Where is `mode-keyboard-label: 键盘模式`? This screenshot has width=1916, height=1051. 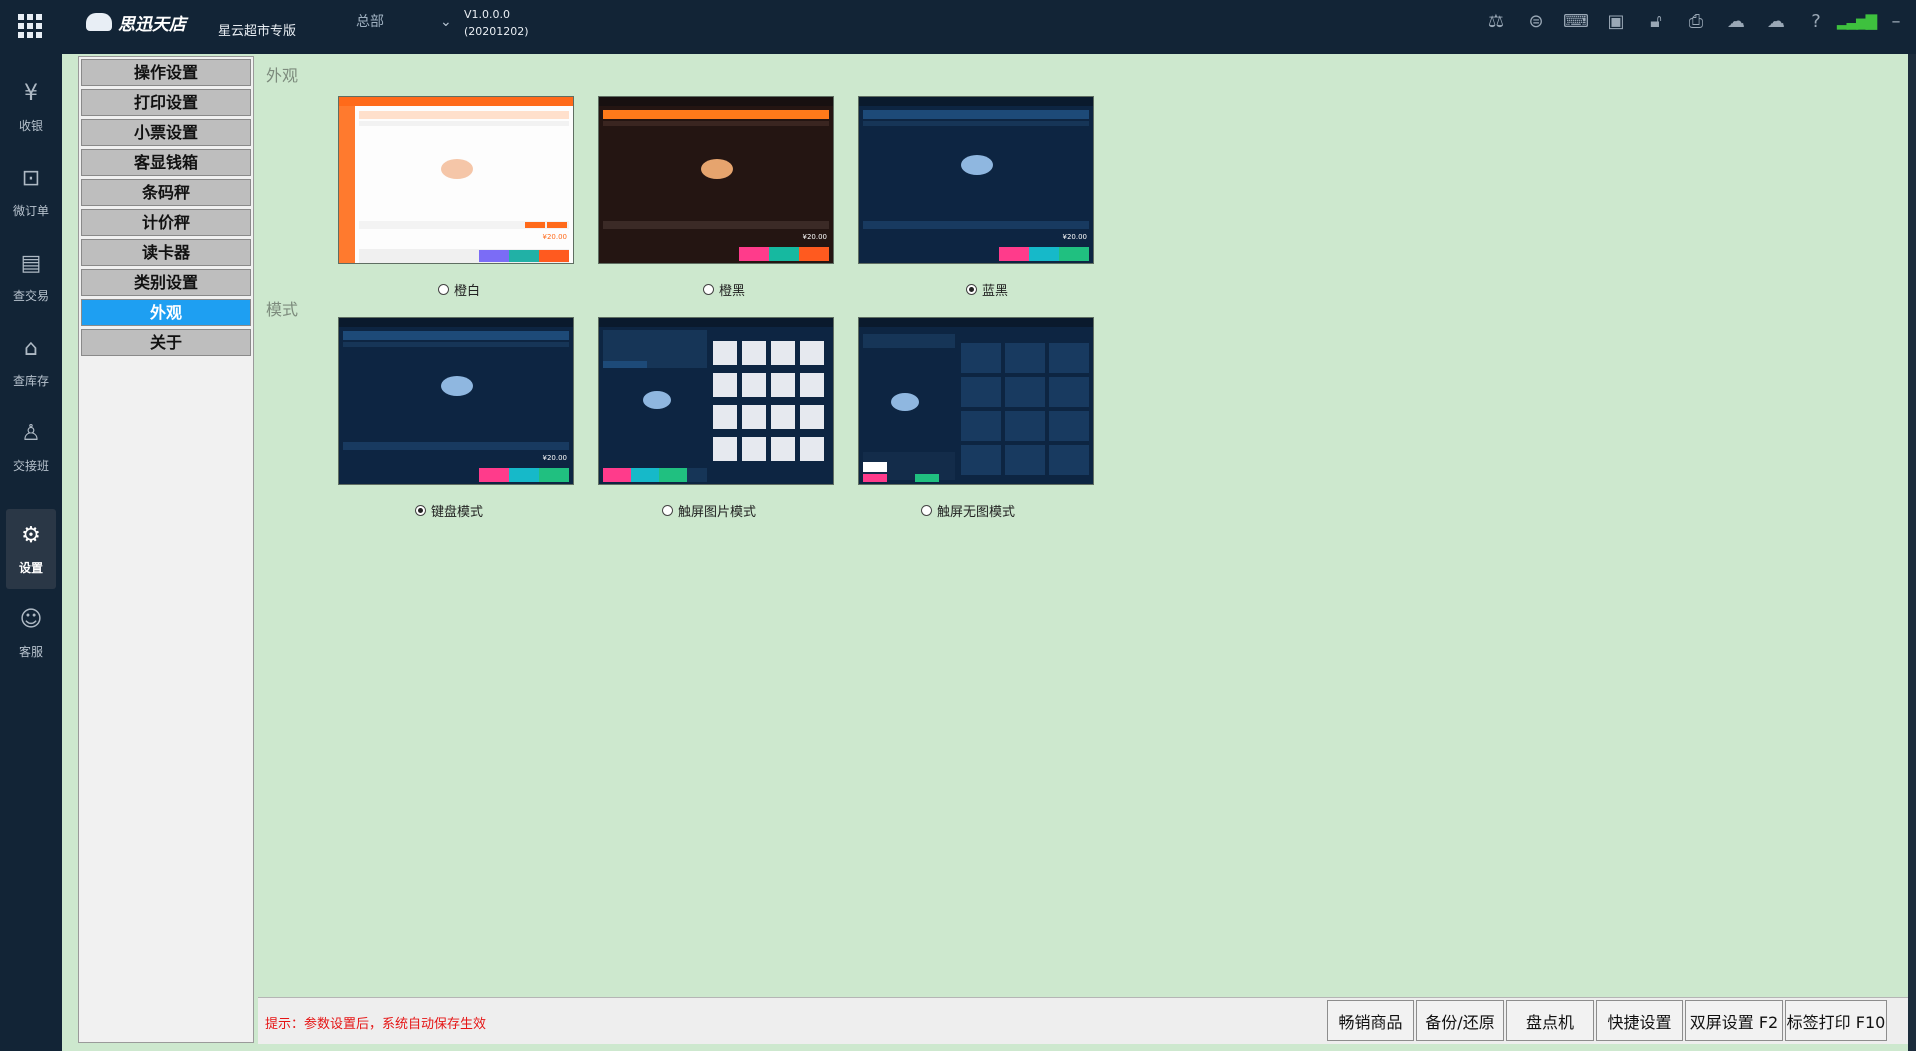 mode-keyboard-label: 键盘模式 is located at coordinates (457, 512).